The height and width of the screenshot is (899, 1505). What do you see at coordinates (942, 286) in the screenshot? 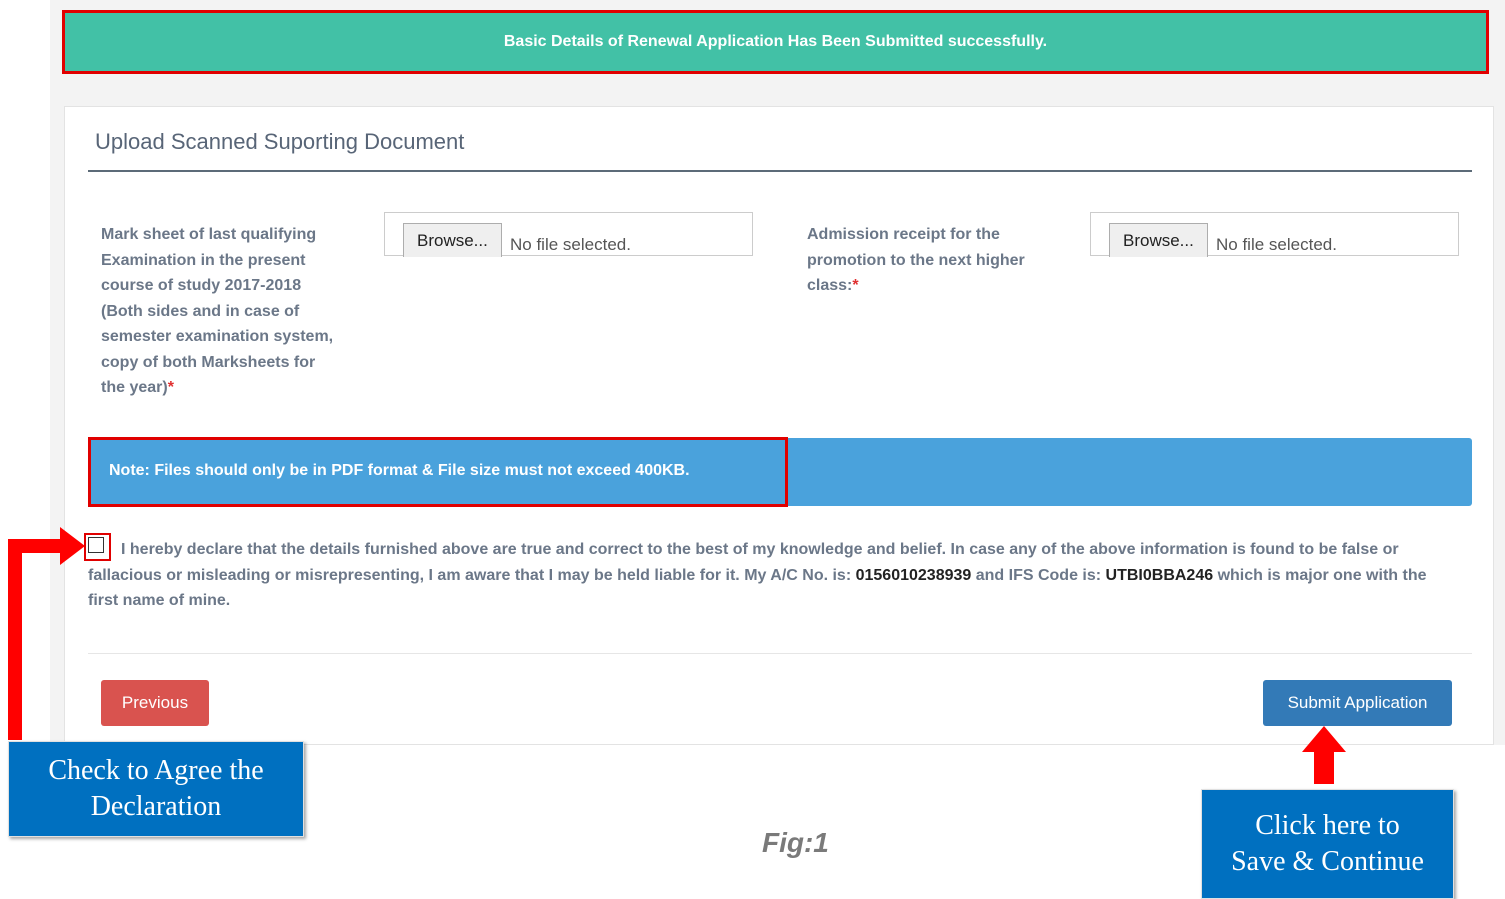
I see `admission-label-line: class:*` at bounding box center [942, 286].